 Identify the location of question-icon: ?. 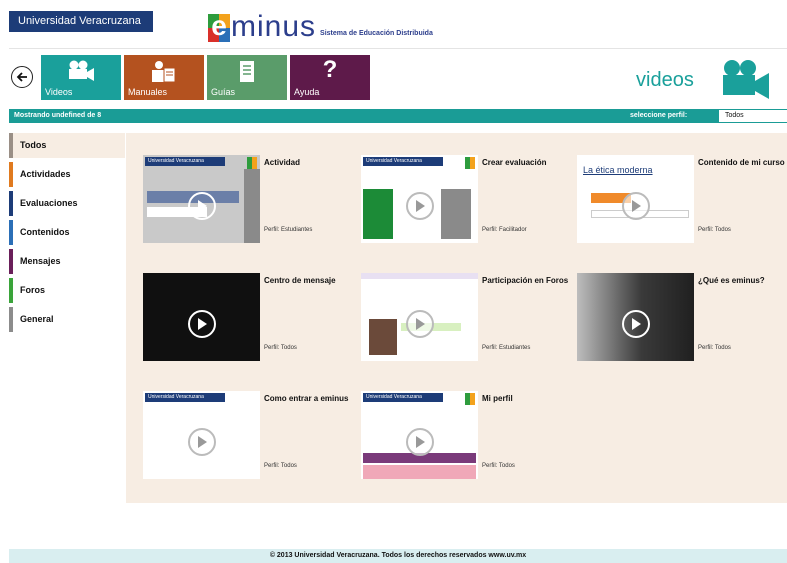
(330, 69).